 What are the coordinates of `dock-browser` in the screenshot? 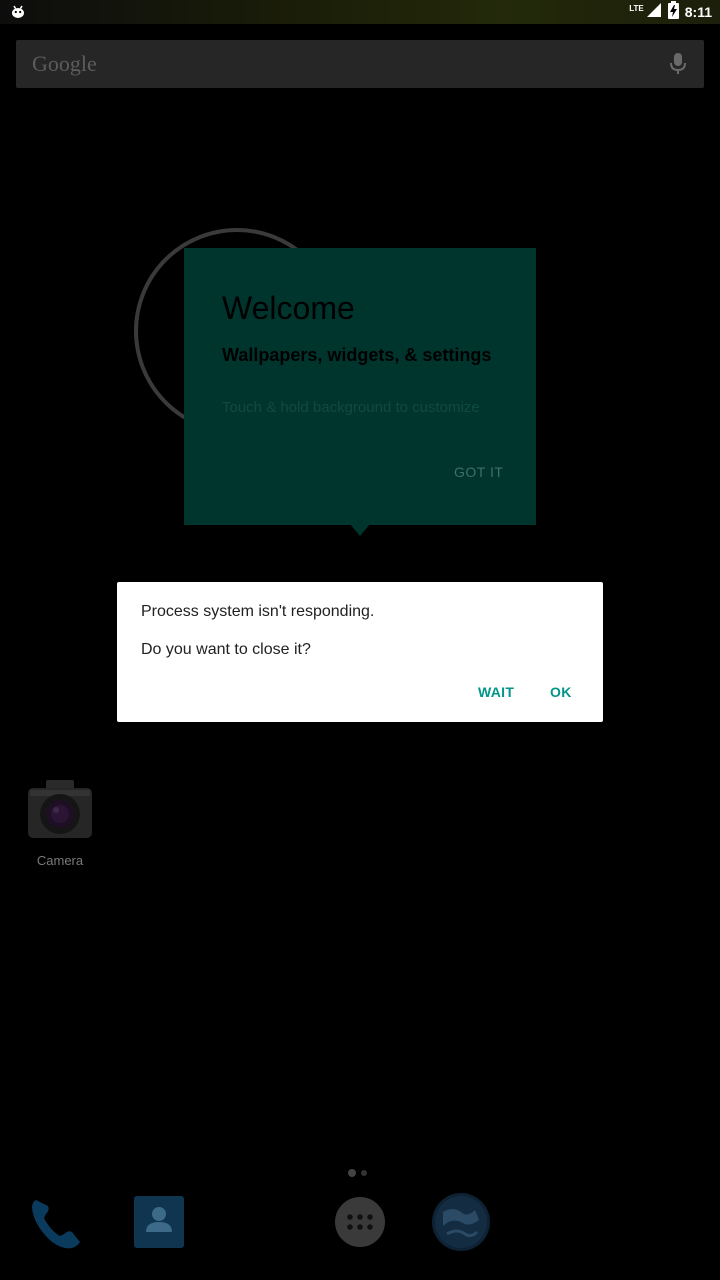 It's located at (461, 1224).